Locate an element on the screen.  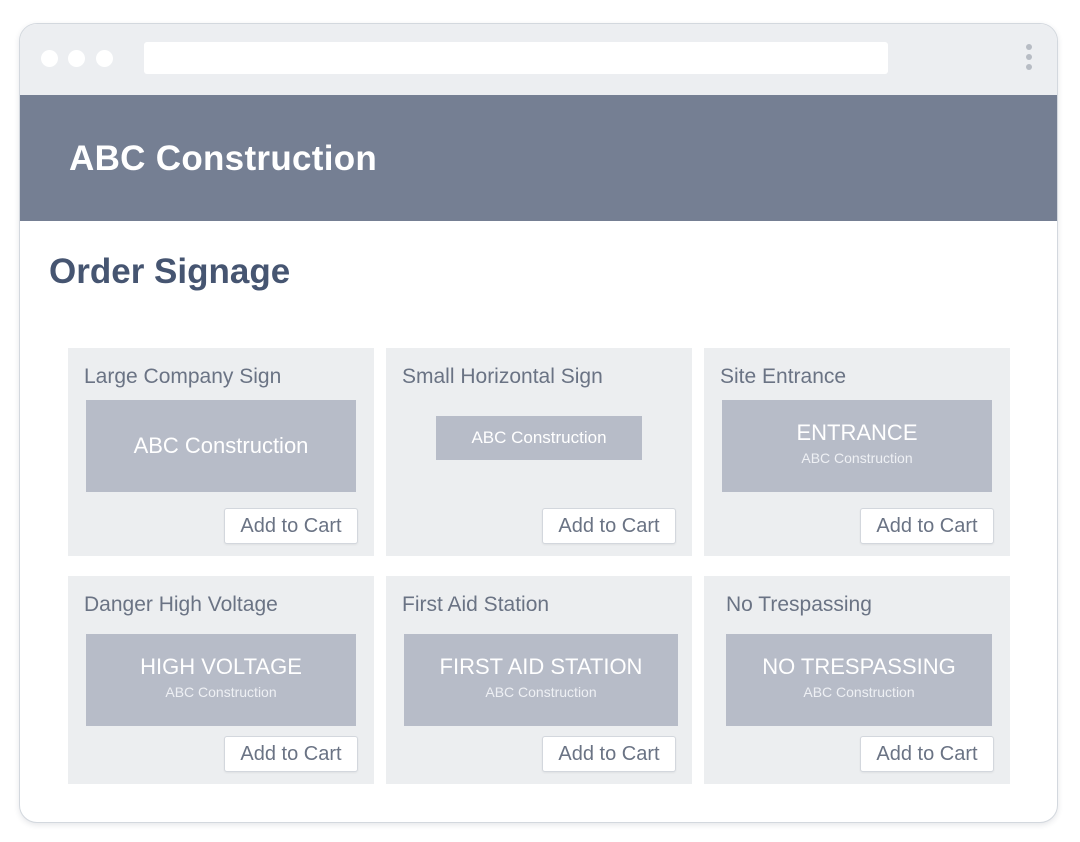
sign-preview: NO TRESPASSING ABC Construction is located at coordinates (859, 680).